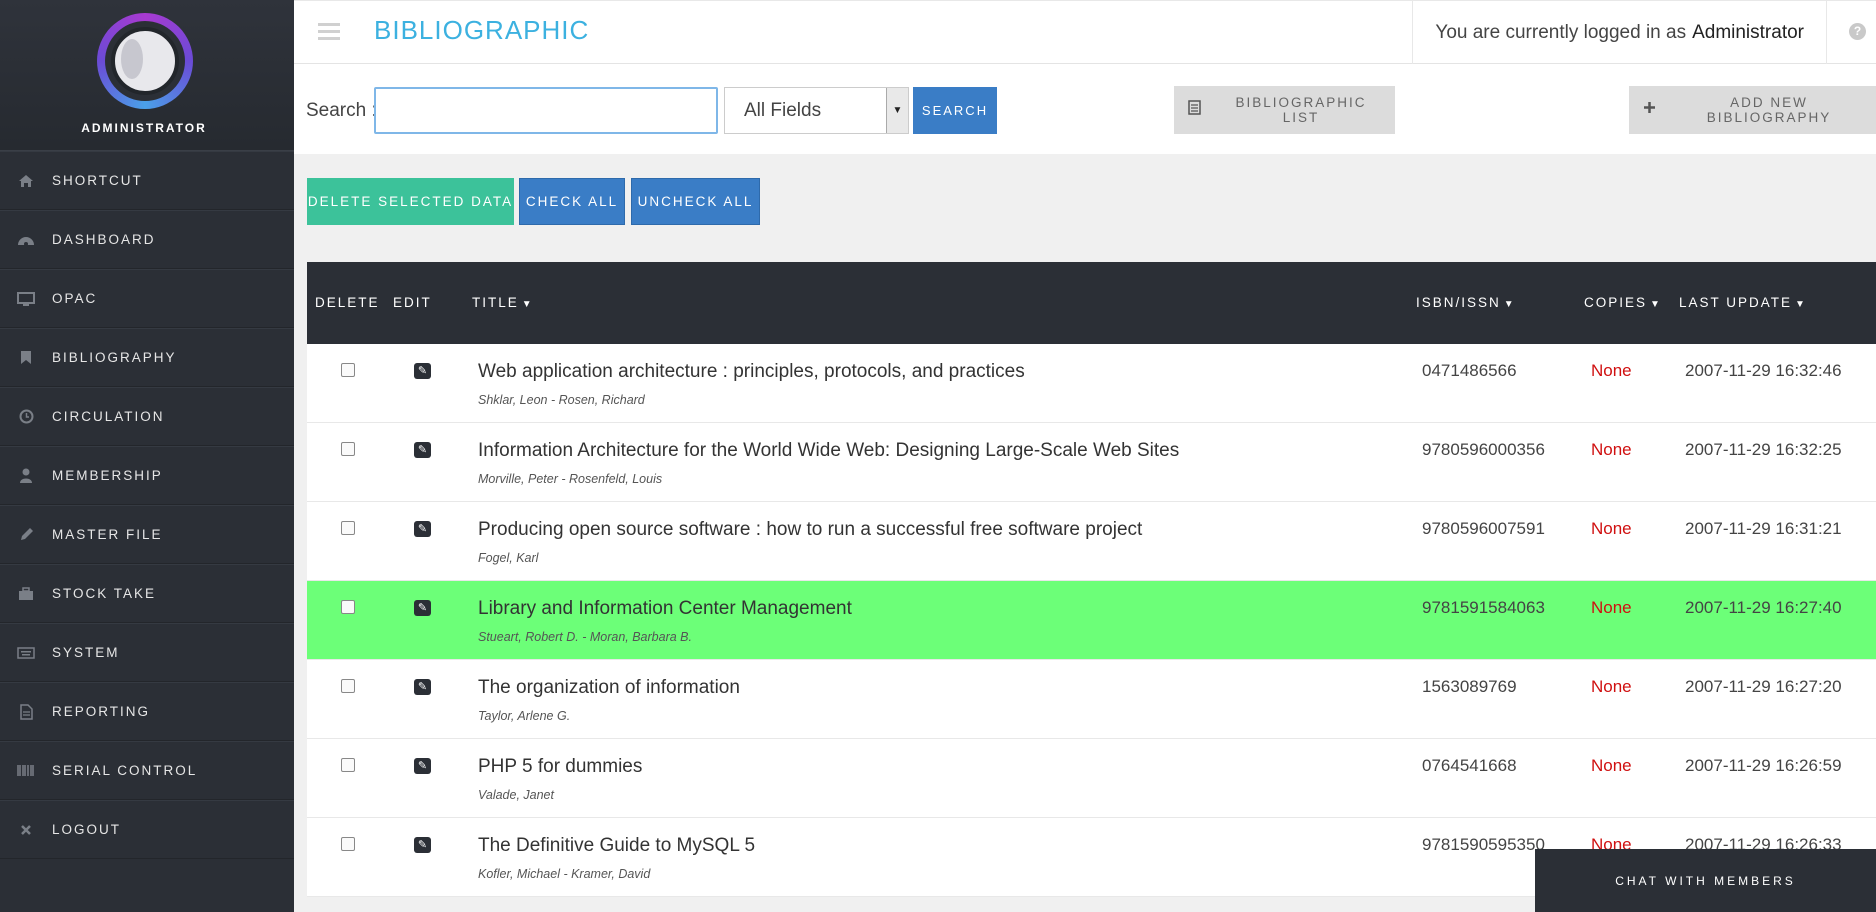 This screenshot has width=1876, height=912. I want to click on login-user: Administrator, so click(1748, 32).